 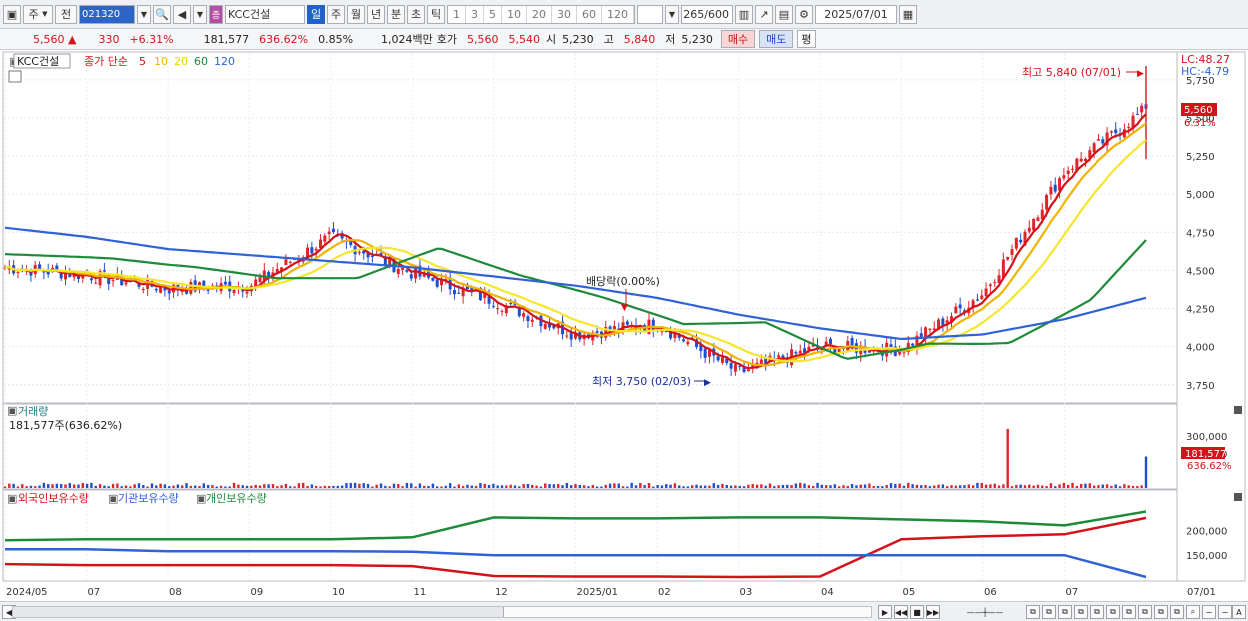 What do you see at coordinates (707, 14) in the screenshot?
I see `bar-count-field: 265/600` at bounding box center [707, 14].